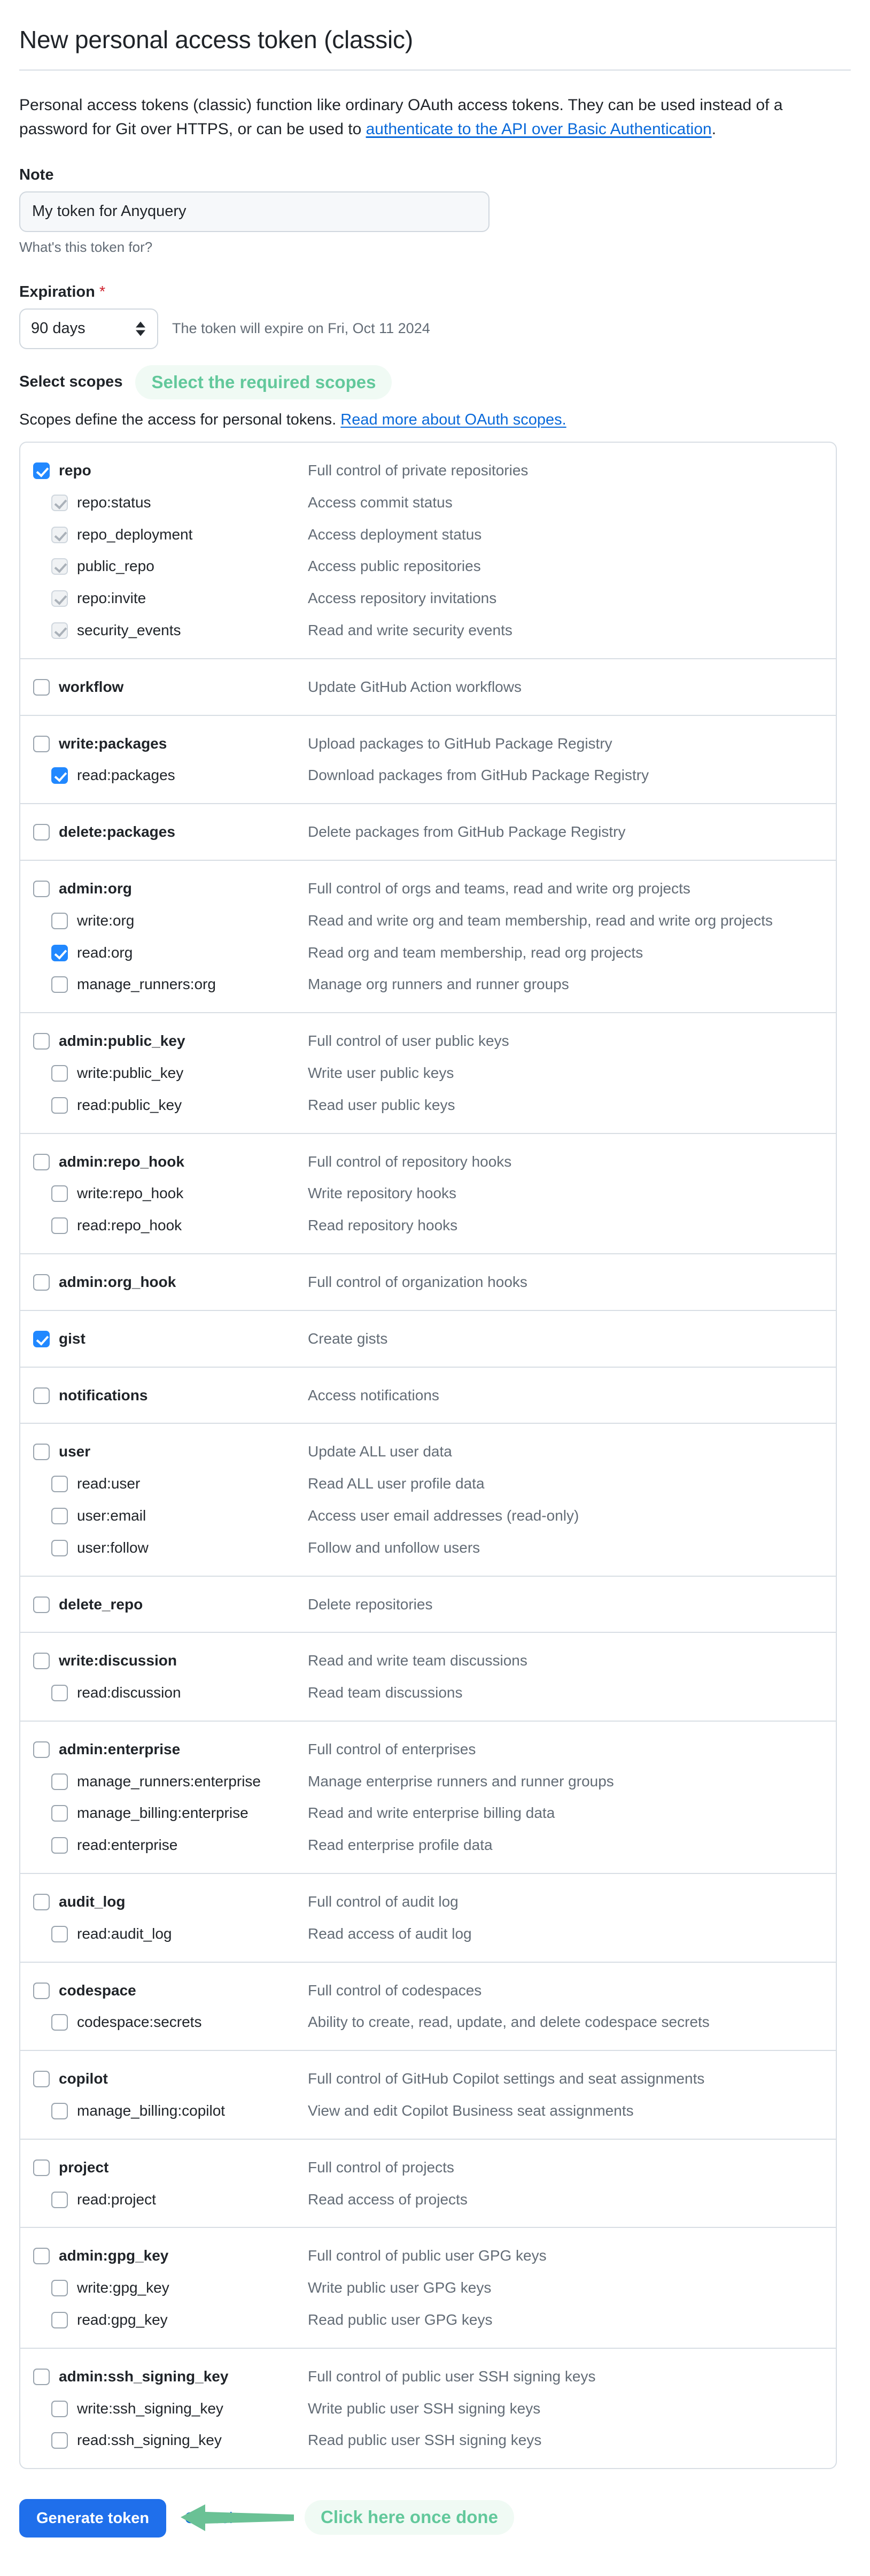 Image resolution: width=870 pixels, height=2576 pixels. I want to click on generate-token-button: Generate token, so click(93, 2518).